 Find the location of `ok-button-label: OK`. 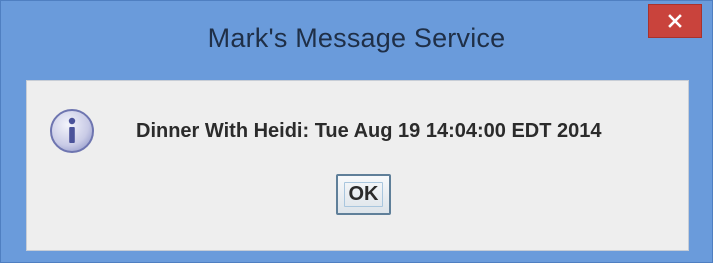

ok-button-label: OK is located at coordinates (363, 194).